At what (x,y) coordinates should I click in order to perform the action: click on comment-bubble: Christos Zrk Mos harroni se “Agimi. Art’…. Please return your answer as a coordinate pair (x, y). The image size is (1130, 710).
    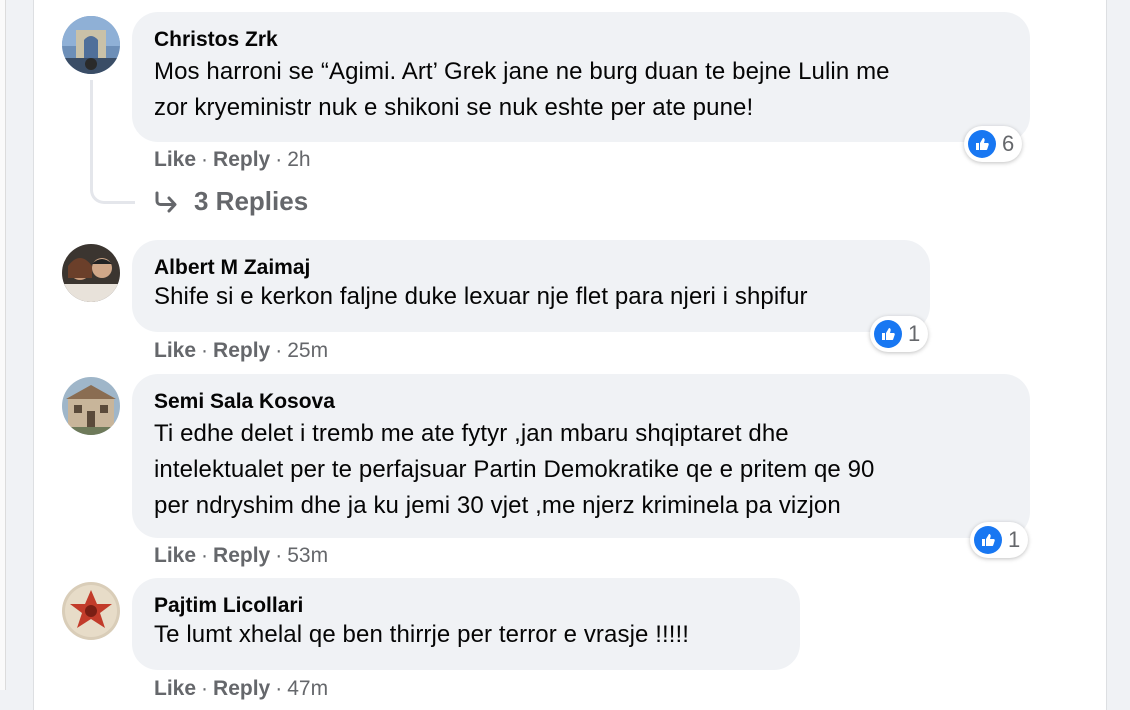
    Looking at the image, I should click on (581, 77).